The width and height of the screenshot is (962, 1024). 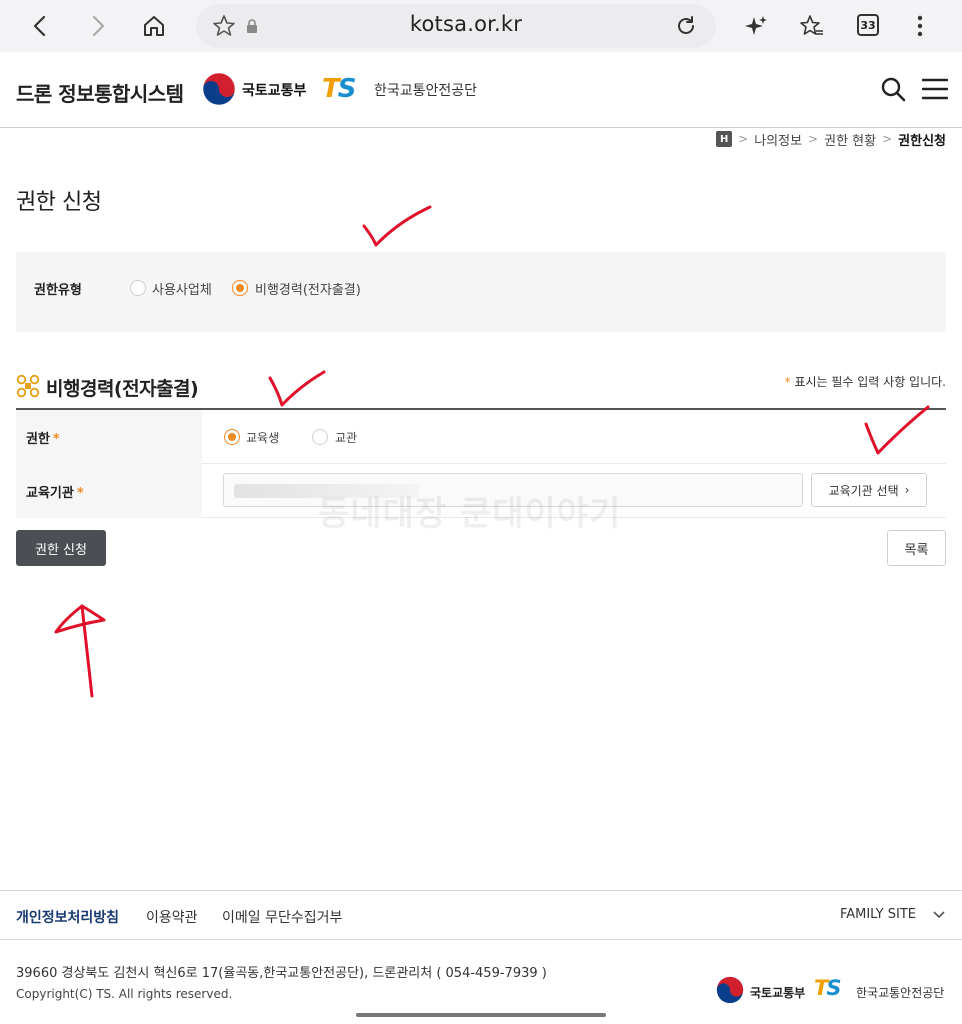 I want to click on reload-icon, so click(x=686, y=26).